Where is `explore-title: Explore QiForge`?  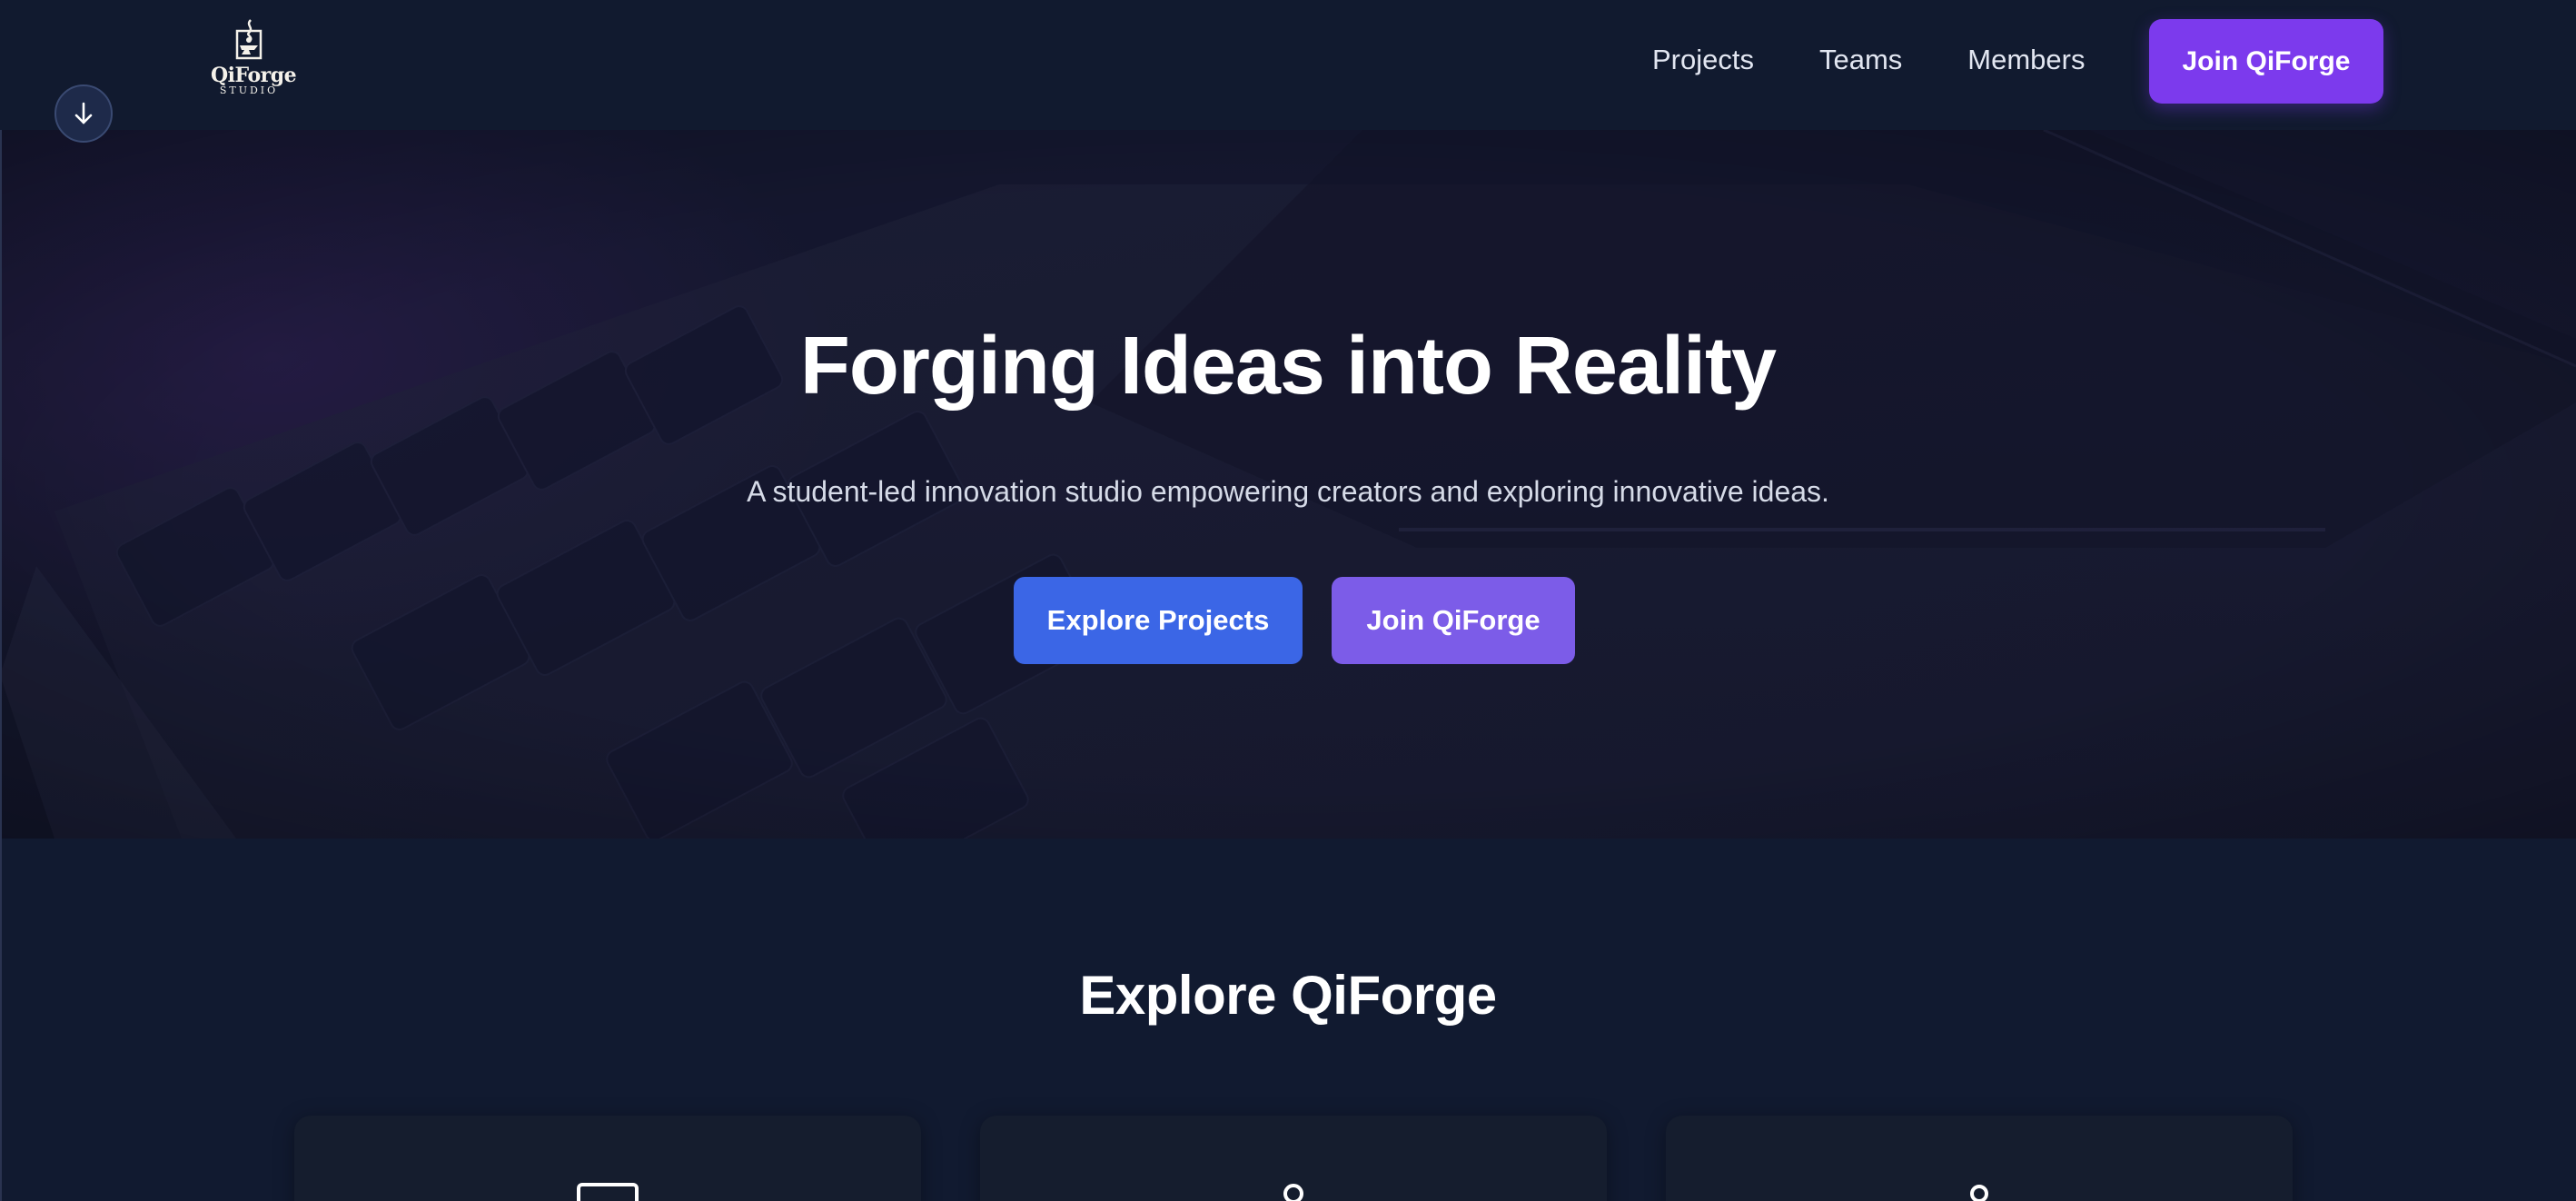 explore-title: Explore QiForge is located at coordinates (1288, 995).